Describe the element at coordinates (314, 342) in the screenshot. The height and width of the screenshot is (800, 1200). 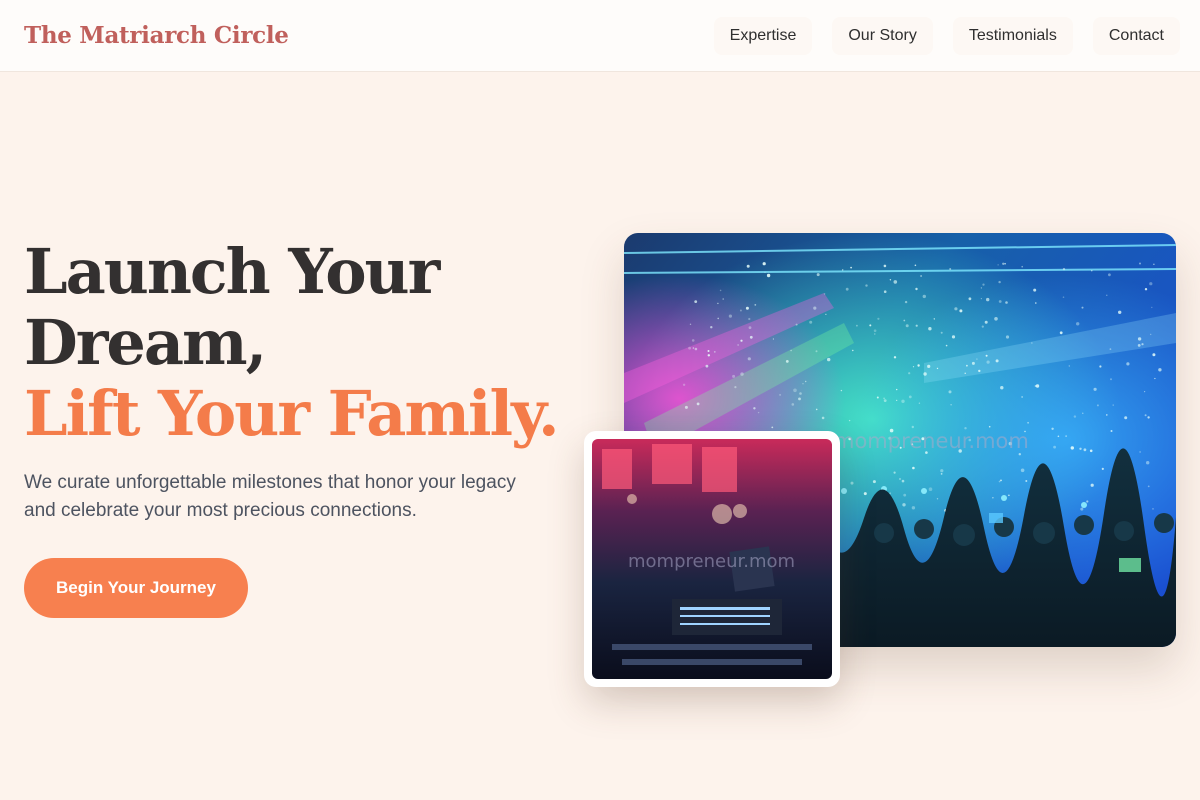
I see `hero-headline: Launch Your Dream, Lift Your Family.` at that location.